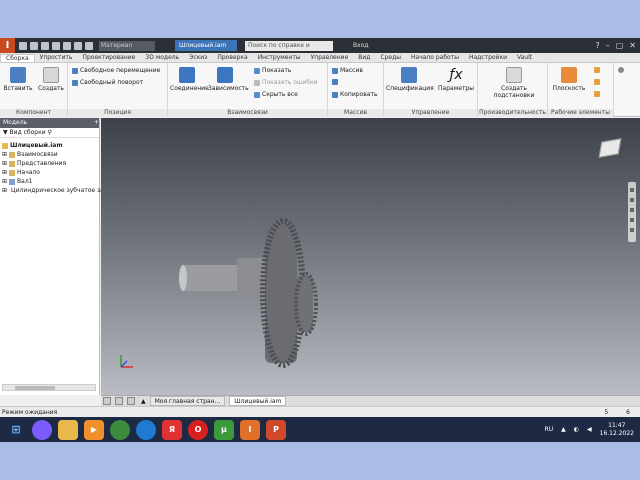  Describe the element at coordinates (232, 57) in the screenshot. I see `tab-inspect: Проверка` at that location.